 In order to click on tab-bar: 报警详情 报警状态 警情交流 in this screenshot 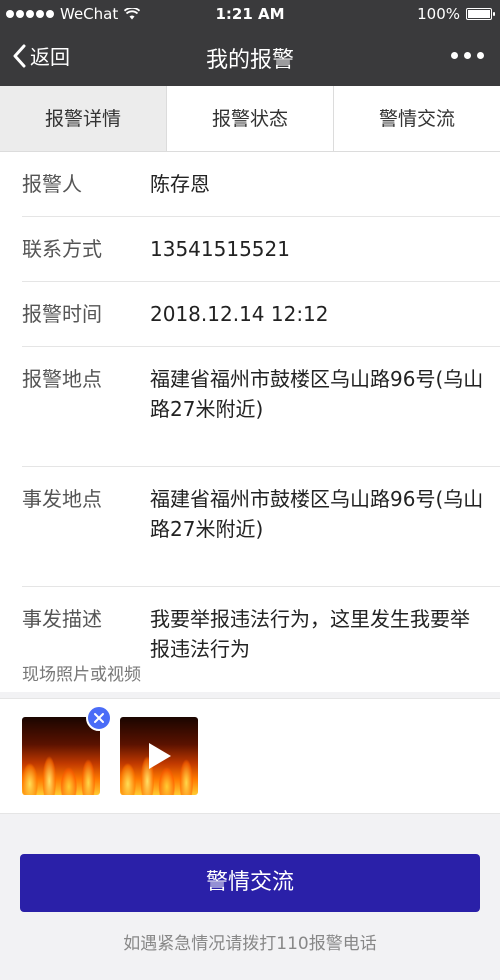, I will do `click(250, 119)`.